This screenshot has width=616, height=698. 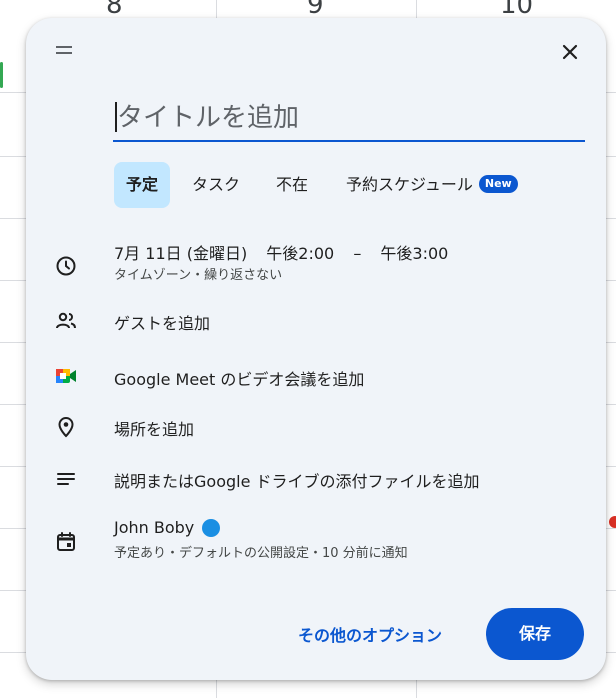 What do you see at coordinates (535, 634) in the screenshot?
I see `save-button: 保存` at bounding box center [535, 634].